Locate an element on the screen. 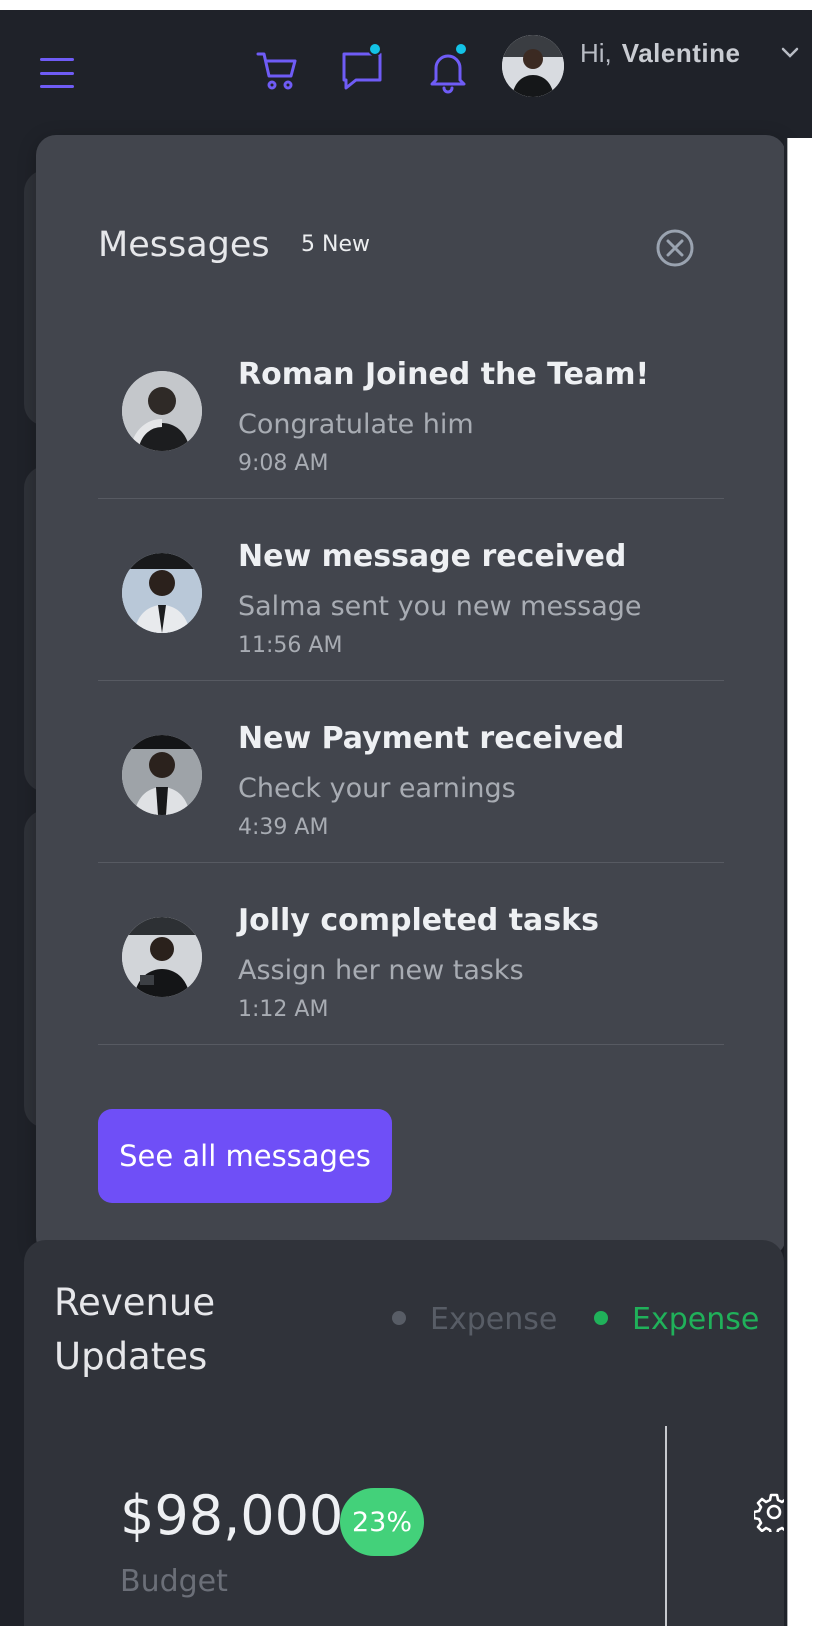 The height and width of the screenshot is (1626, 828). divider is located at coordinates (666, 1526).